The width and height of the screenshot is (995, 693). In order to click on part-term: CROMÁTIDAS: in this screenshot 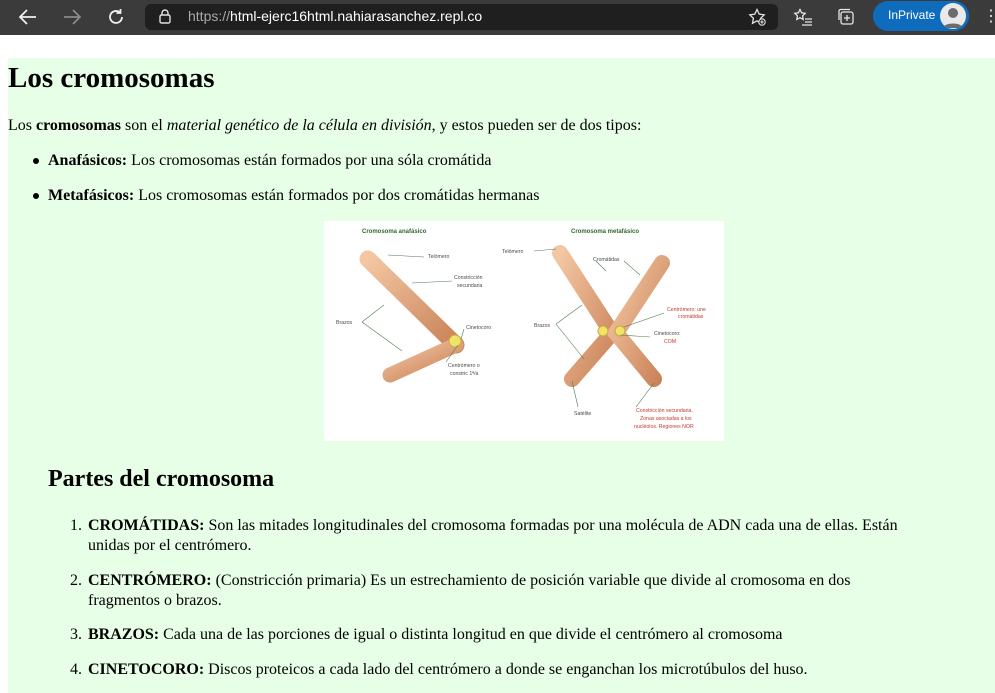, I will do `click(146, 525)`.